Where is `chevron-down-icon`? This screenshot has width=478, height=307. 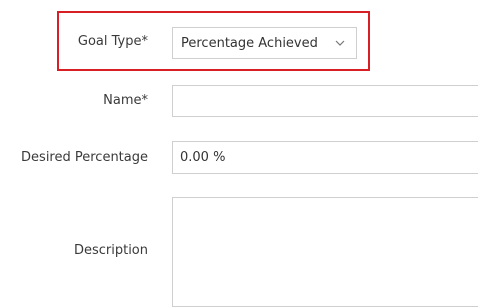 chevron-down-icon is located at coordinates (340, 43).